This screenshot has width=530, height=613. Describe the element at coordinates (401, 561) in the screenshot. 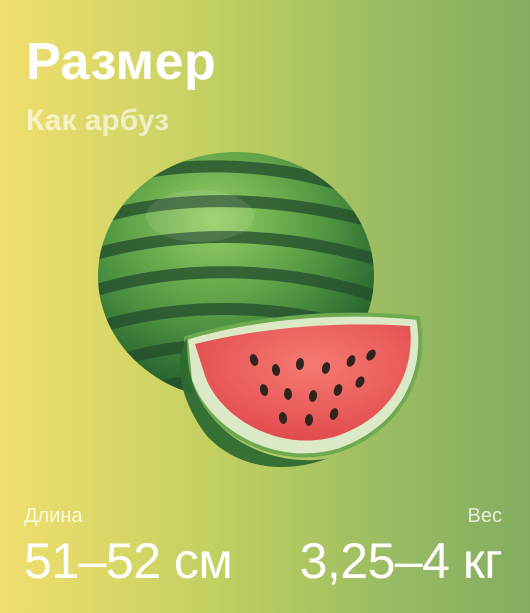

I see `weight-value: 3,25–4 кг` at that location.